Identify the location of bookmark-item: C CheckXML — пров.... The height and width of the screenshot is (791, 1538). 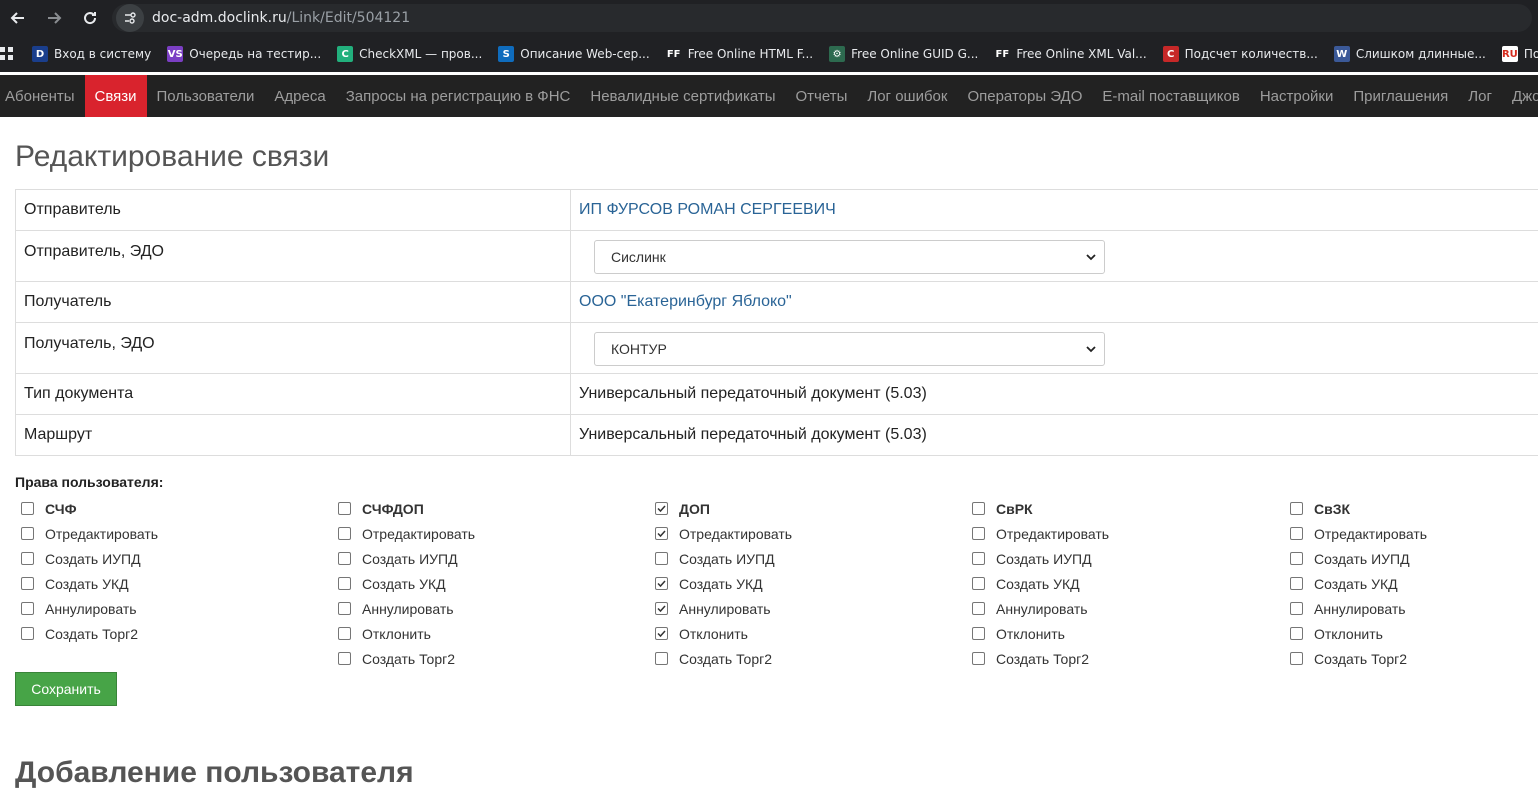
(409, 54).